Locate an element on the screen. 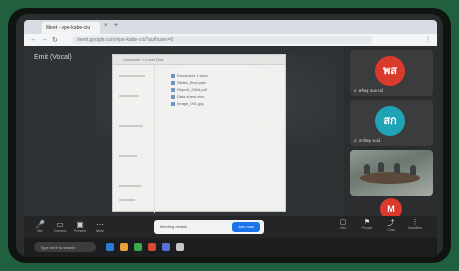 The height and width of the screenshot is (271, 459). present-button: ▣ Present is located at coordinates (80, 226).